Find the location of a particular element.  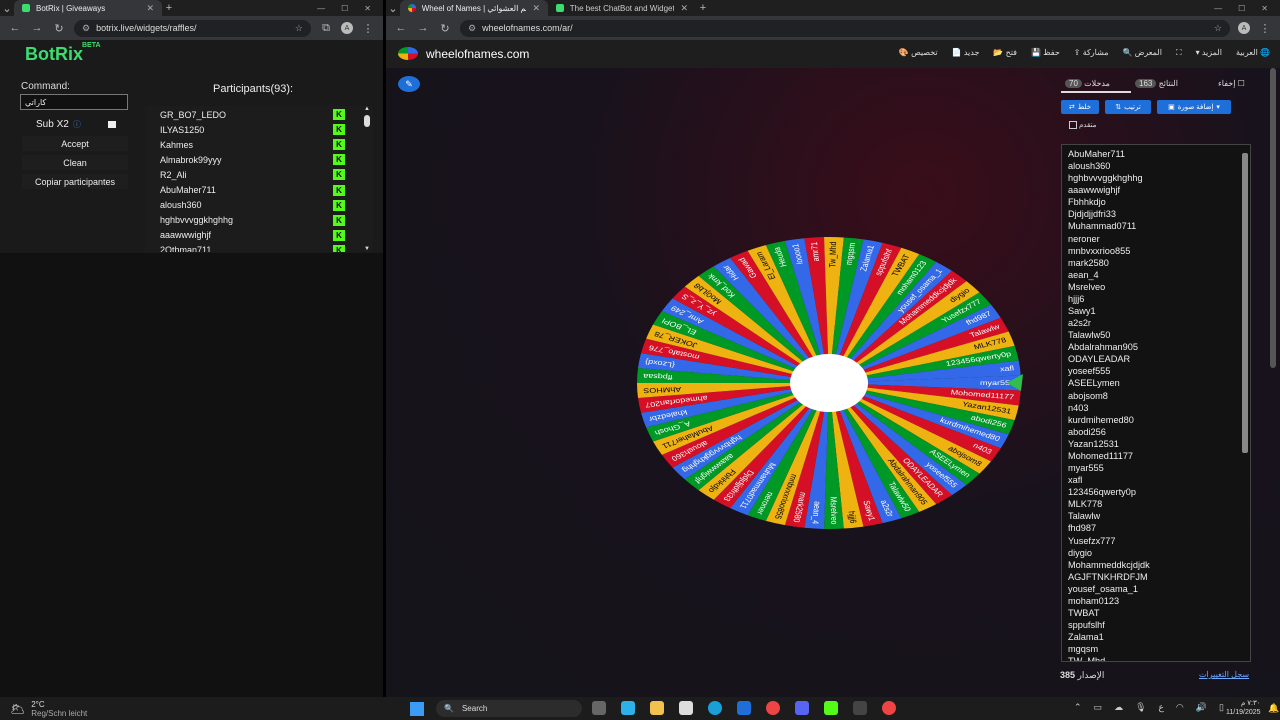

taskview-icon is located at coordinates (599, 708).